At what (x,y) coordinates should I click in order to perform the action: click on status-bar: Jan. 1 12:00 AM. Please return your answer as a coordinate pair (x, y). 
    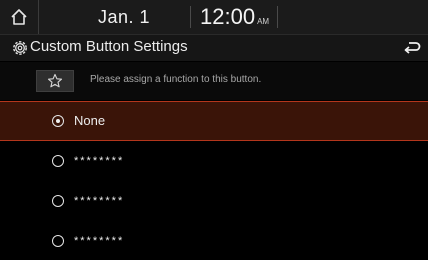
    Looking at the image, I should click on (214, 17).